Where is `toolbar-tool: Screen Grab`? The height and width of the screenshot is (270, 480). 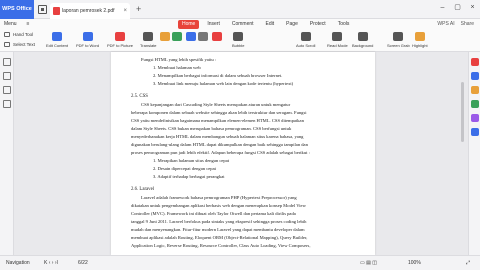
toolbar-tool: Screen Grab is located at coordinates (398, 41).